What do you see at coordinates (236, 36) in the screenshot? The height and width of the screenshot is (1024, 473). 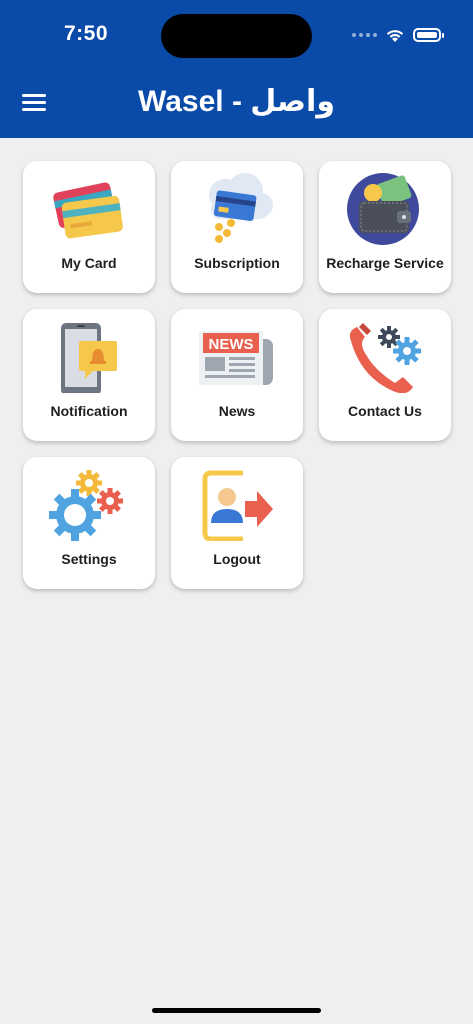 I see `dynamic-island` at bounding box center [236, 36].